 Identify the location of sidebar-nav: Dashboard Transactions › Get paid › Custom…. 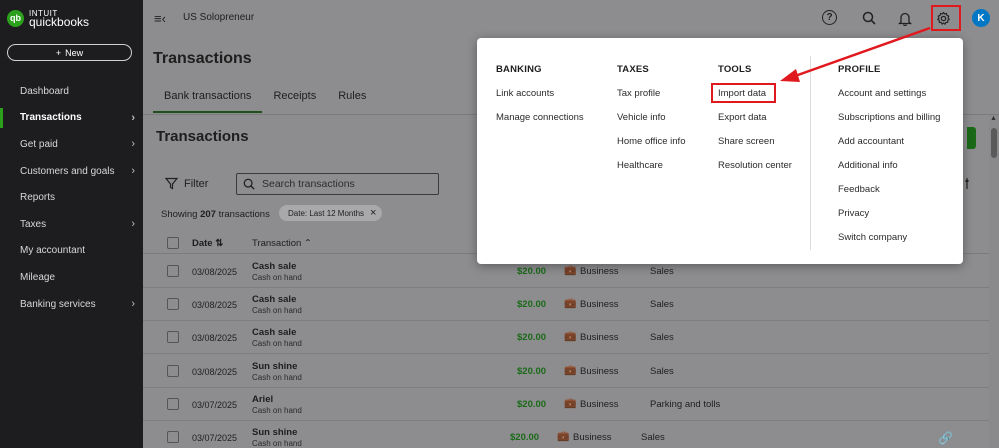
(71, 197).